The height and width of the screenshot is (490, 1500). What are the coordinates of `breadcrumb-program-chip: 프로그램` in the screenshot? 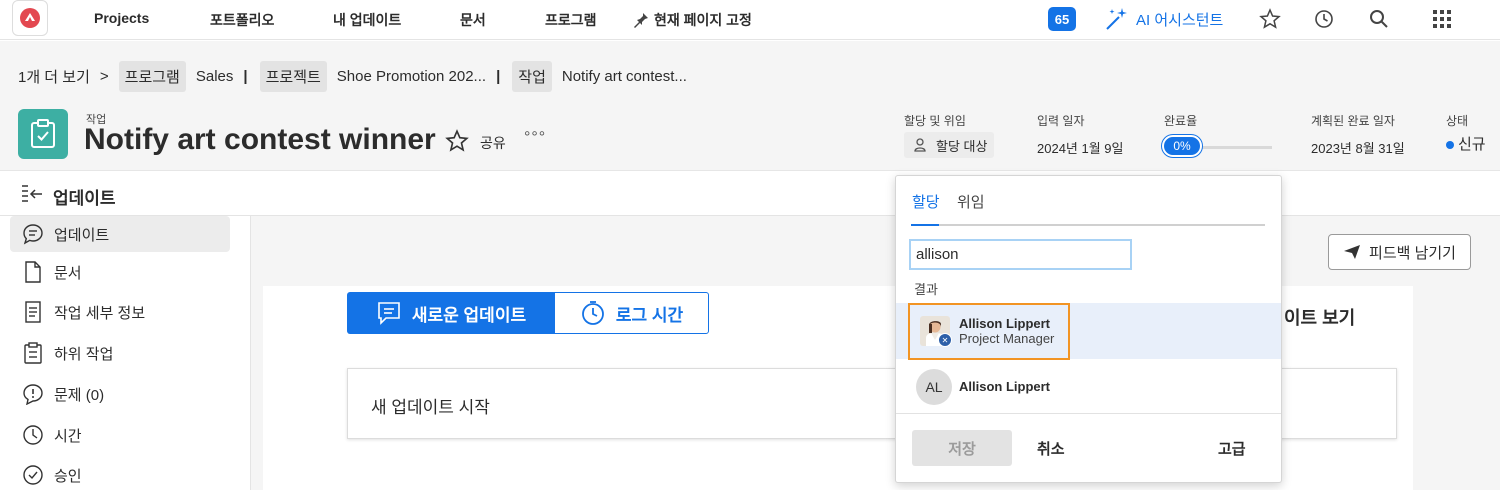 It's located at (152, 76).